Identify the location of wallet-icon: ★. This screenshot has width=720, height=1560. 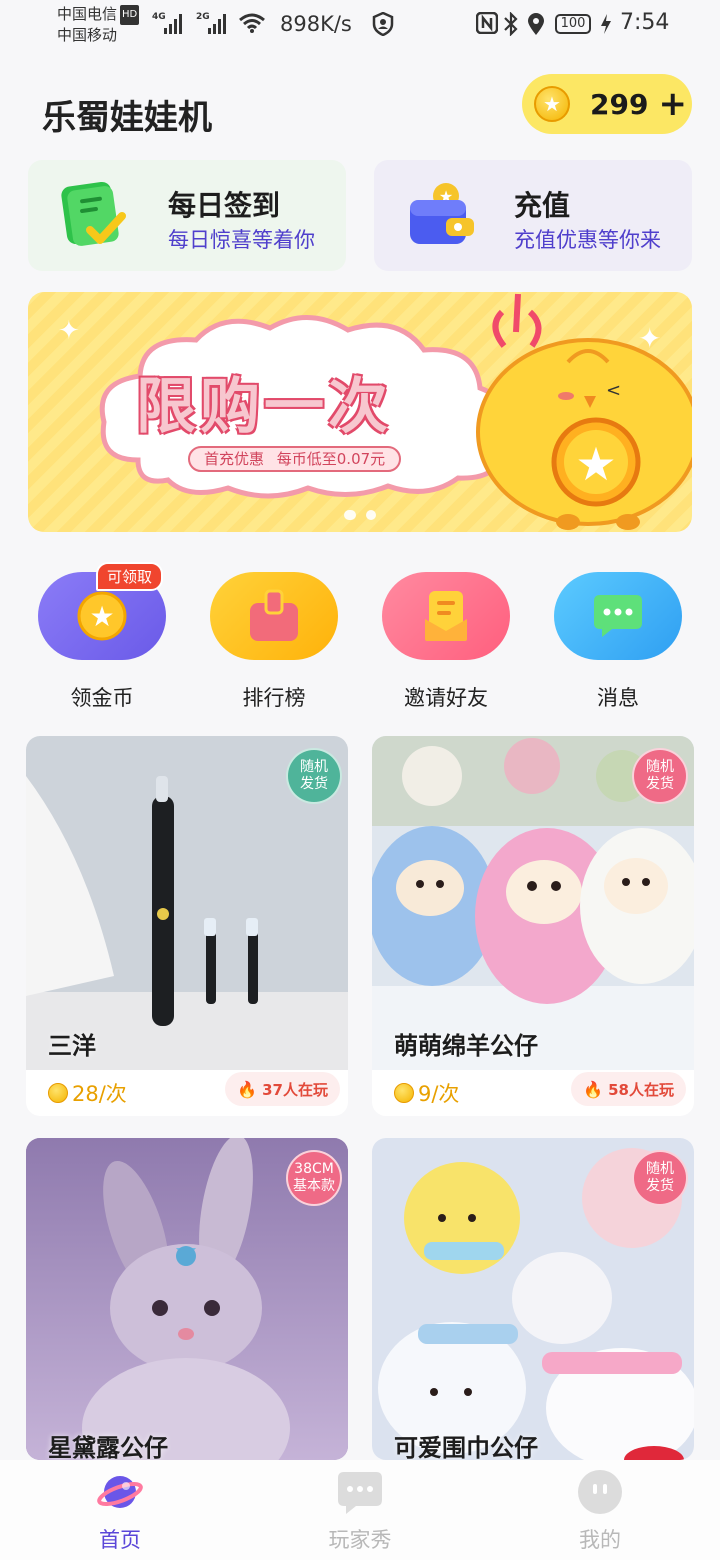
(440, 215).